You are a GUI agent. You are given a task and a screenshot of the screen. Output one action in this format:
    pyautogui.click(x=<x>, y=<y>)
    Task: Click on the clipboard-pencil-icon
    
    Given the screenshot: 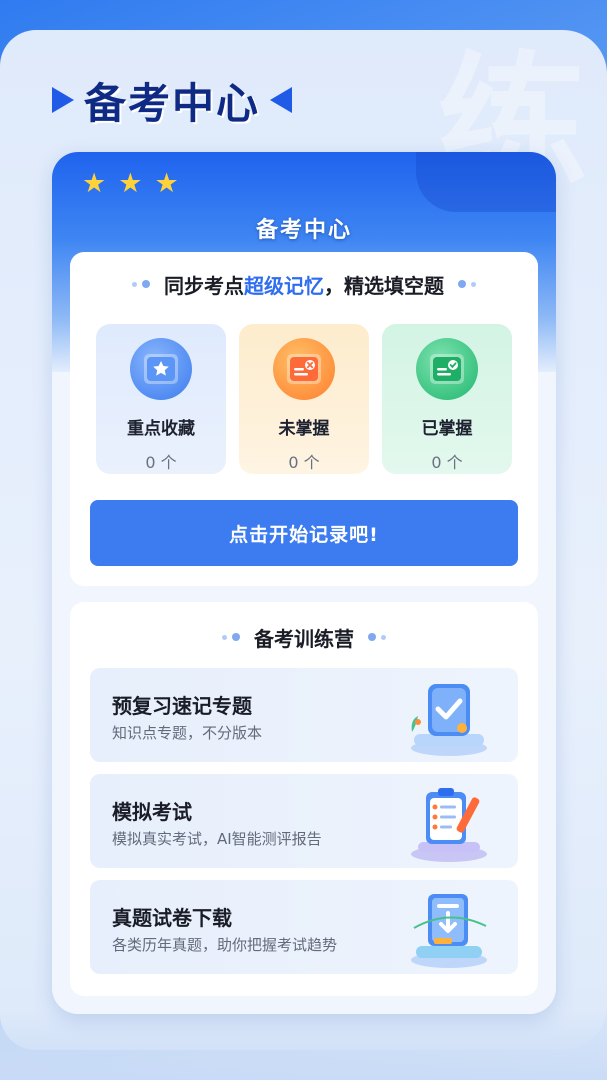 What is the action you would take?
    pyautogui.click(x=449, y=825)
    